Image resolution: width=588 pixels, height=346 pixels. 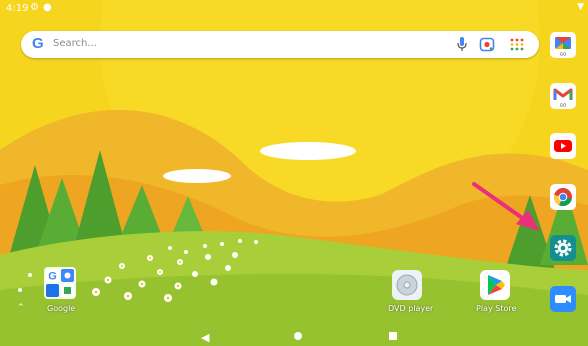 I want to click on recents-icon, so click(x=393, y=336).